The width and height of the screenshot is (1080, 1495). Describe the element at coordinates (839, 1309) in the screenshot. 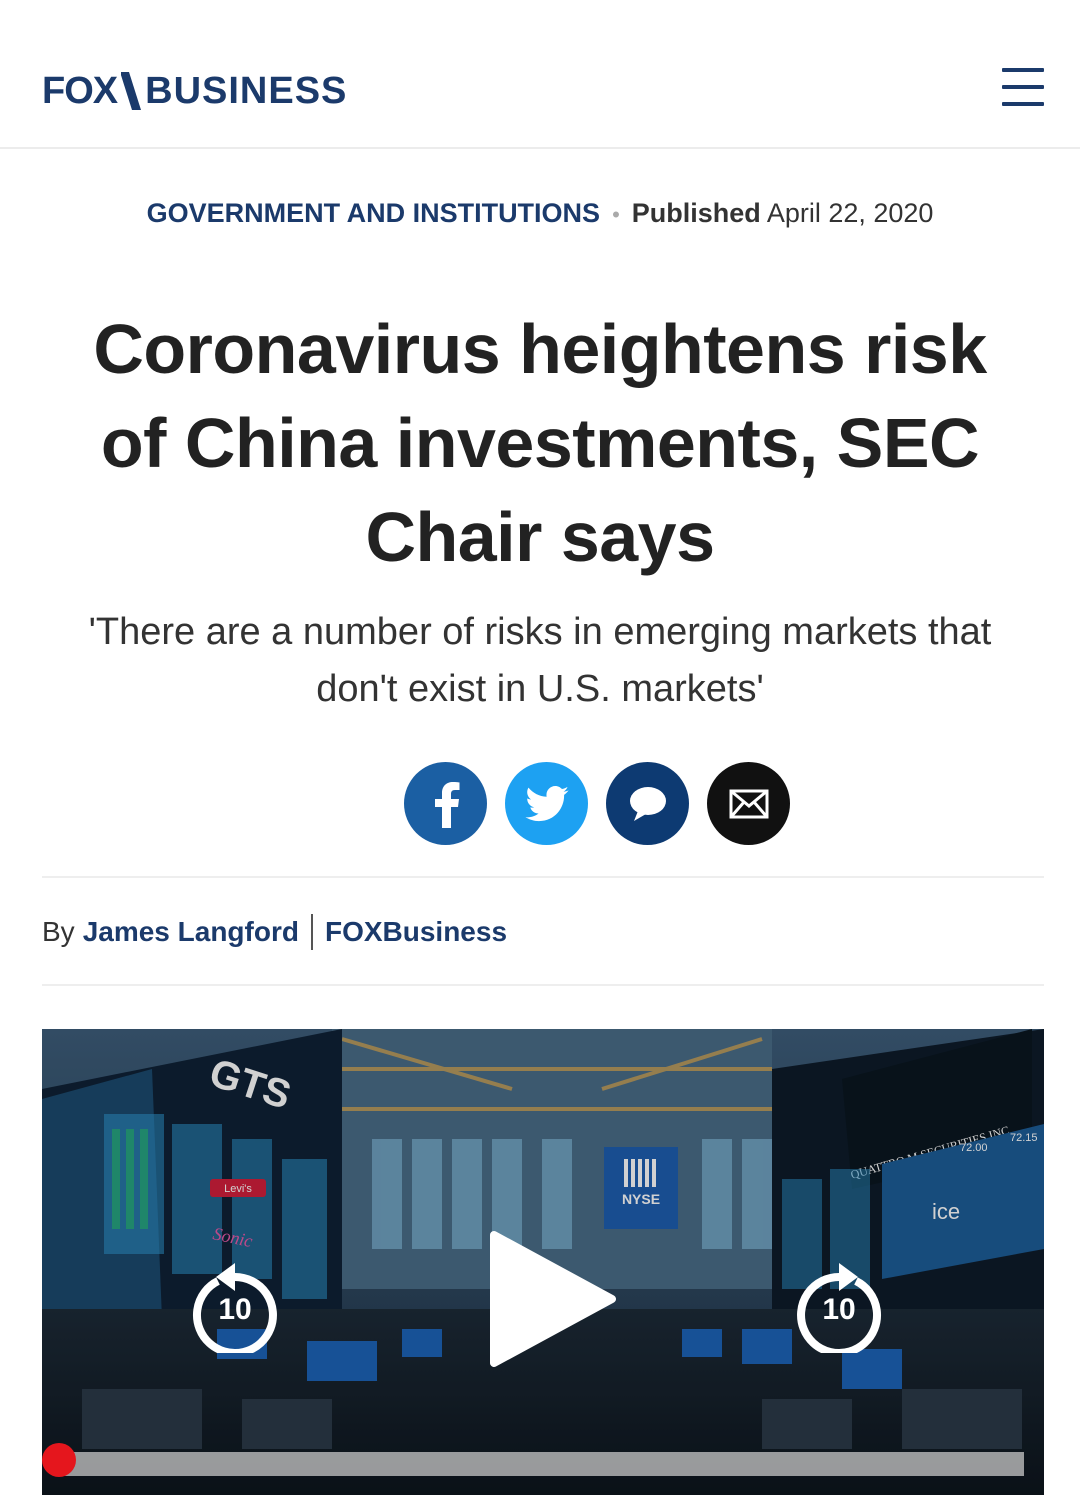

I see `skip-forward-label: 10` at that location.